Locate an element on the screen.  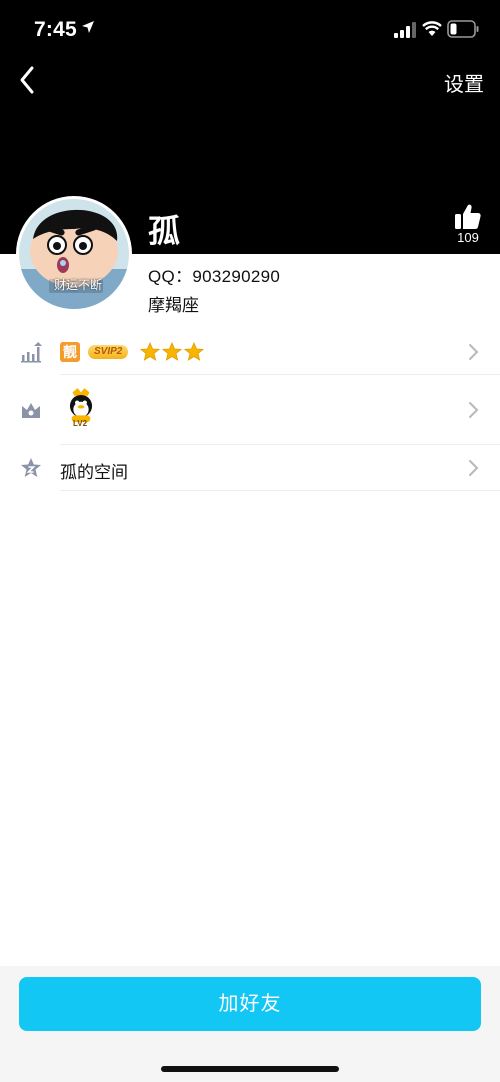
list-item-vip: 靓 SVIP2 is located at coordinates (250, 352).